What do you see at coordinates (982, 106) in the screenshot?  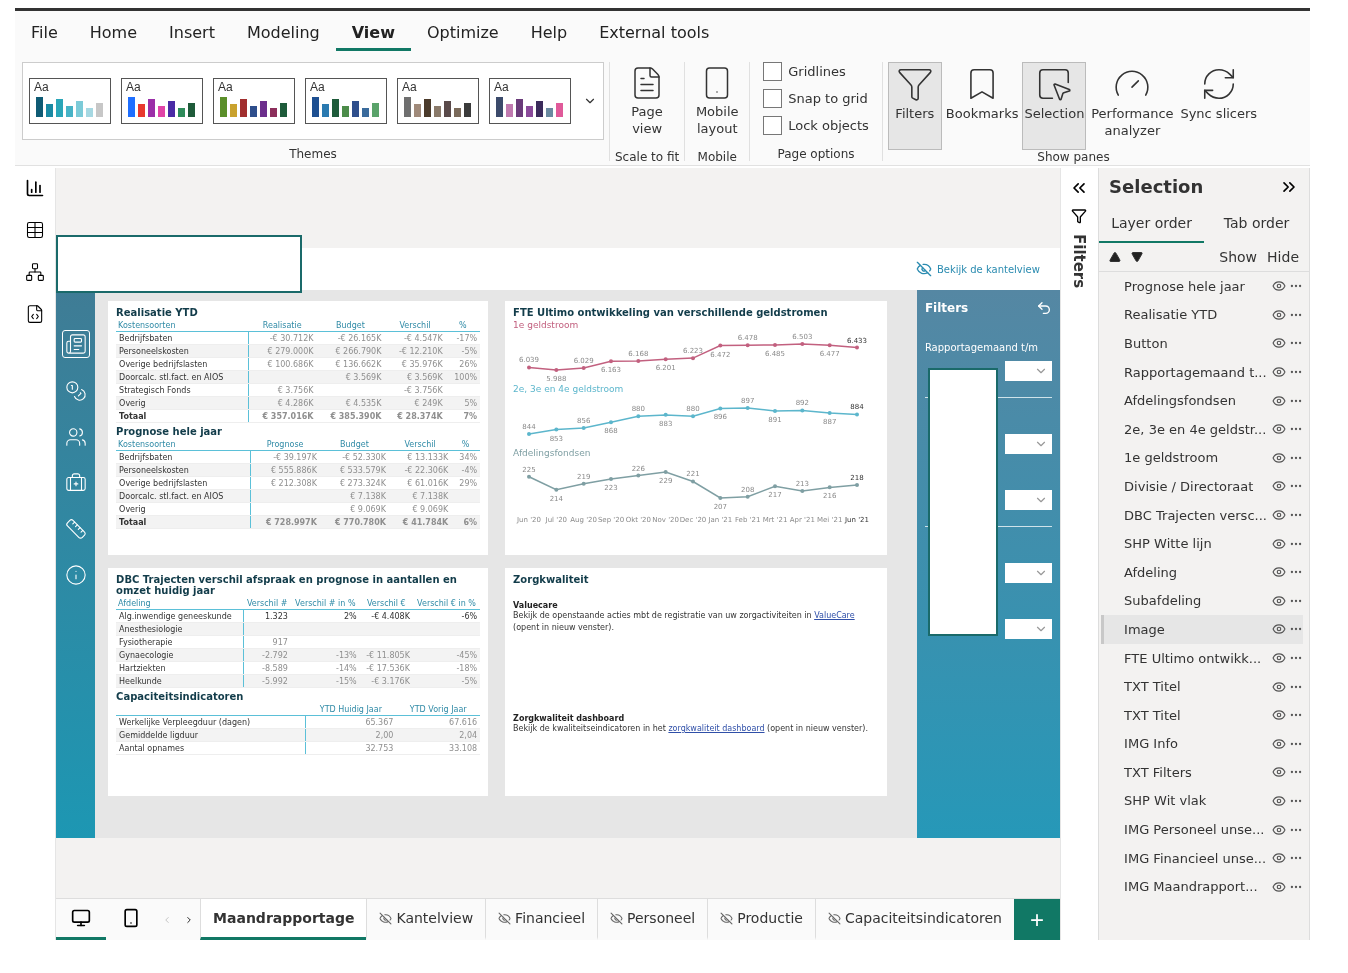 I see `pane-button: Bookmarks` at bounding box center [982, 106].